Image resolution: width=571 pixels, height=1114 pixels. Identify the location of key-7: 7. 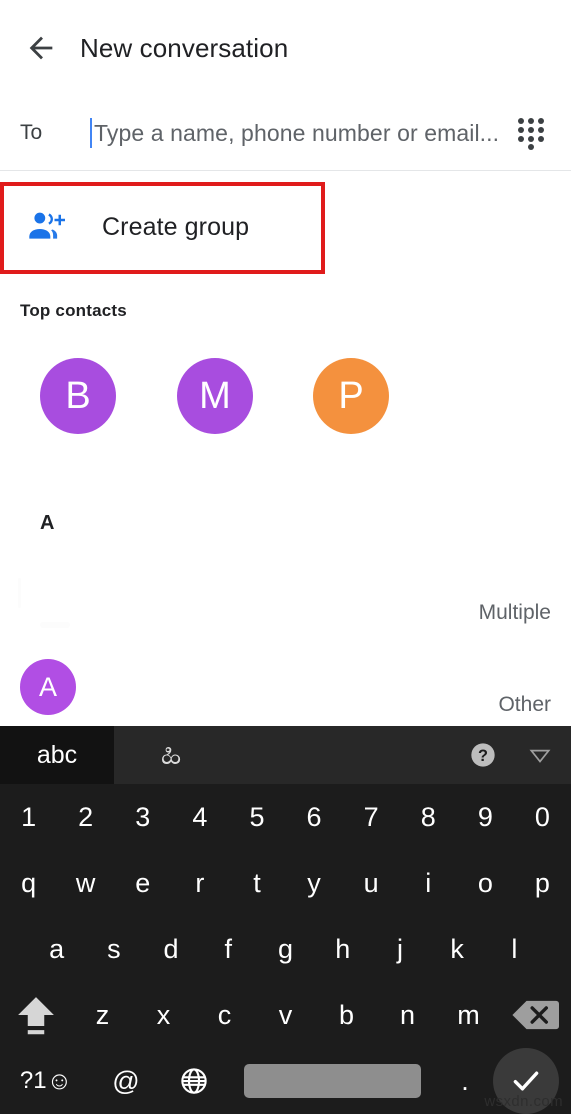
(371, 817).